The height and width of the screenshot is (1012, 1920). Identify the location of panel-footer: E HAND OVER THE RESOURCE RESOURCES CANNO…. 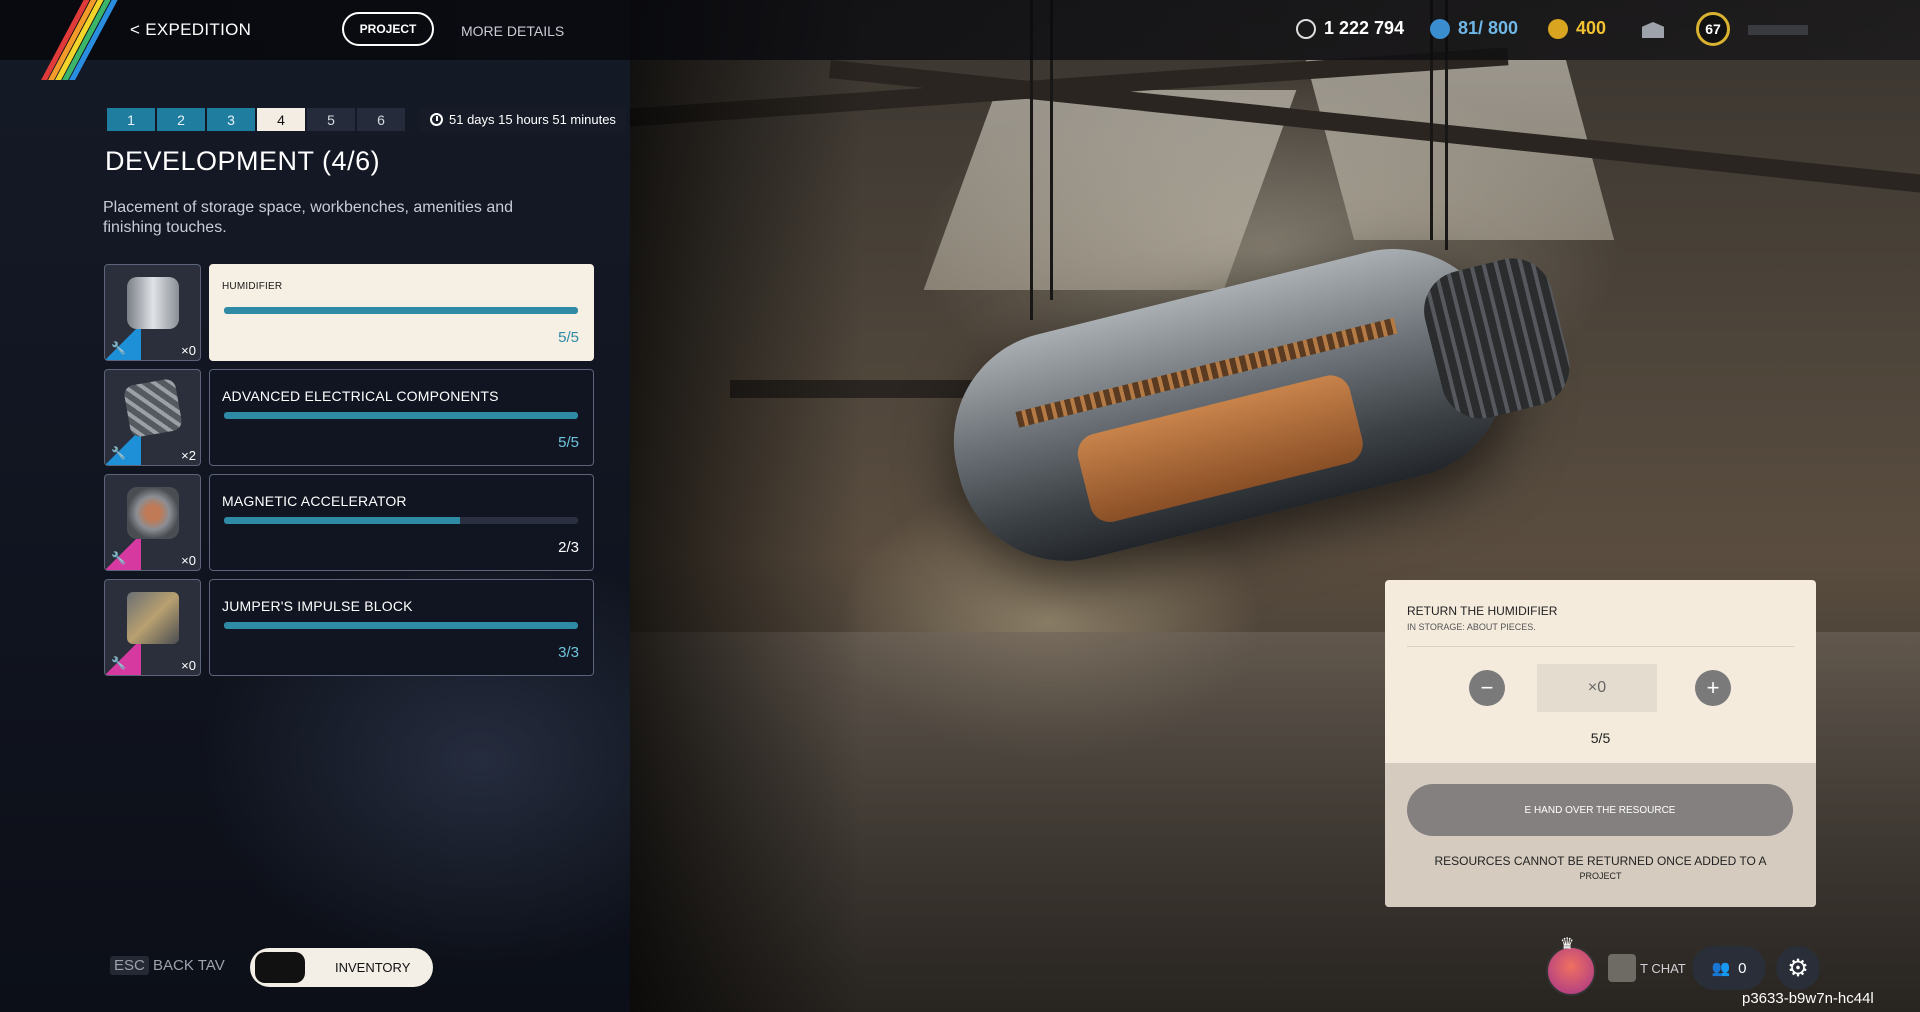
(1600, 835).